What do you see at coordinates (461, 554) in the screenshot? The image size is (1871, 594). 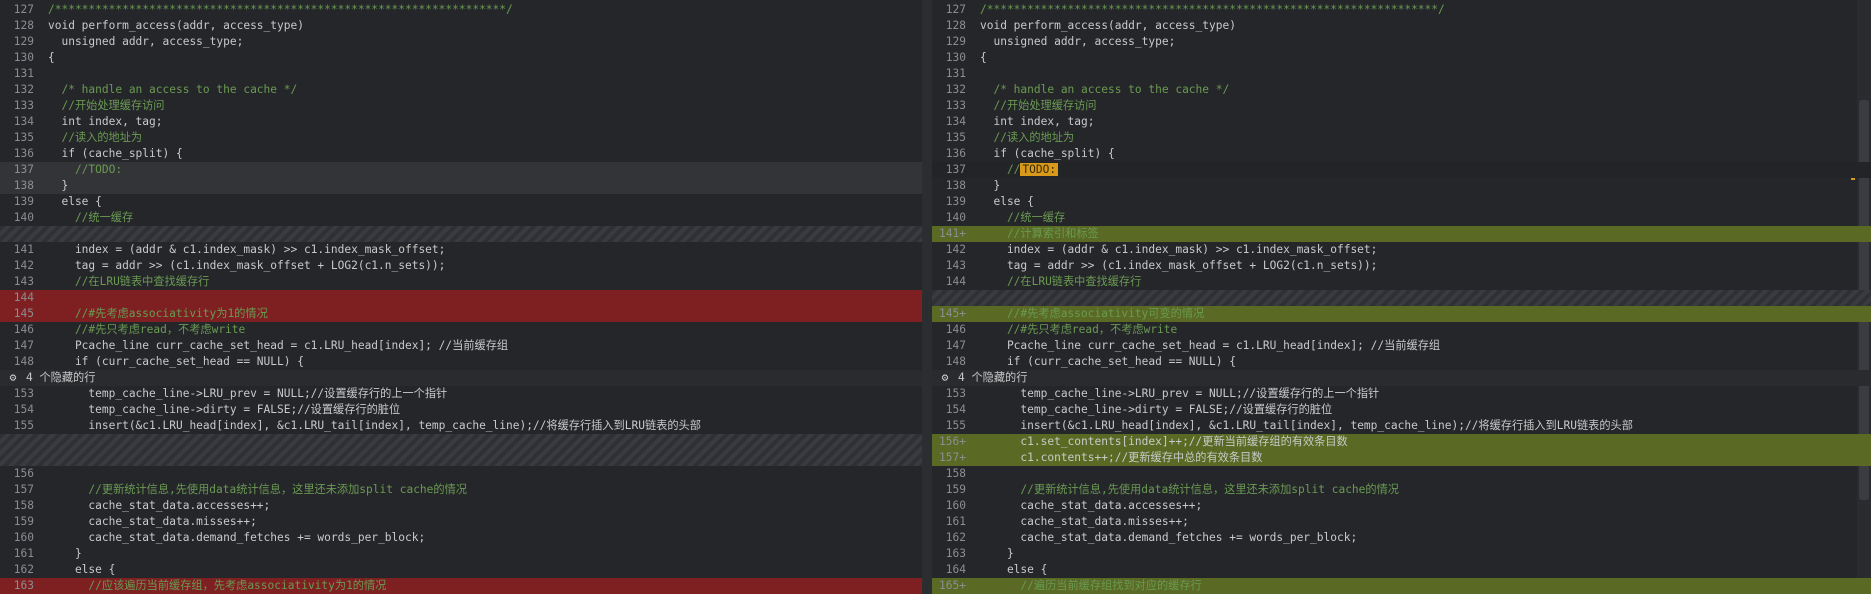 I see `code-line: 161 }` at bounding box center [461, 554].